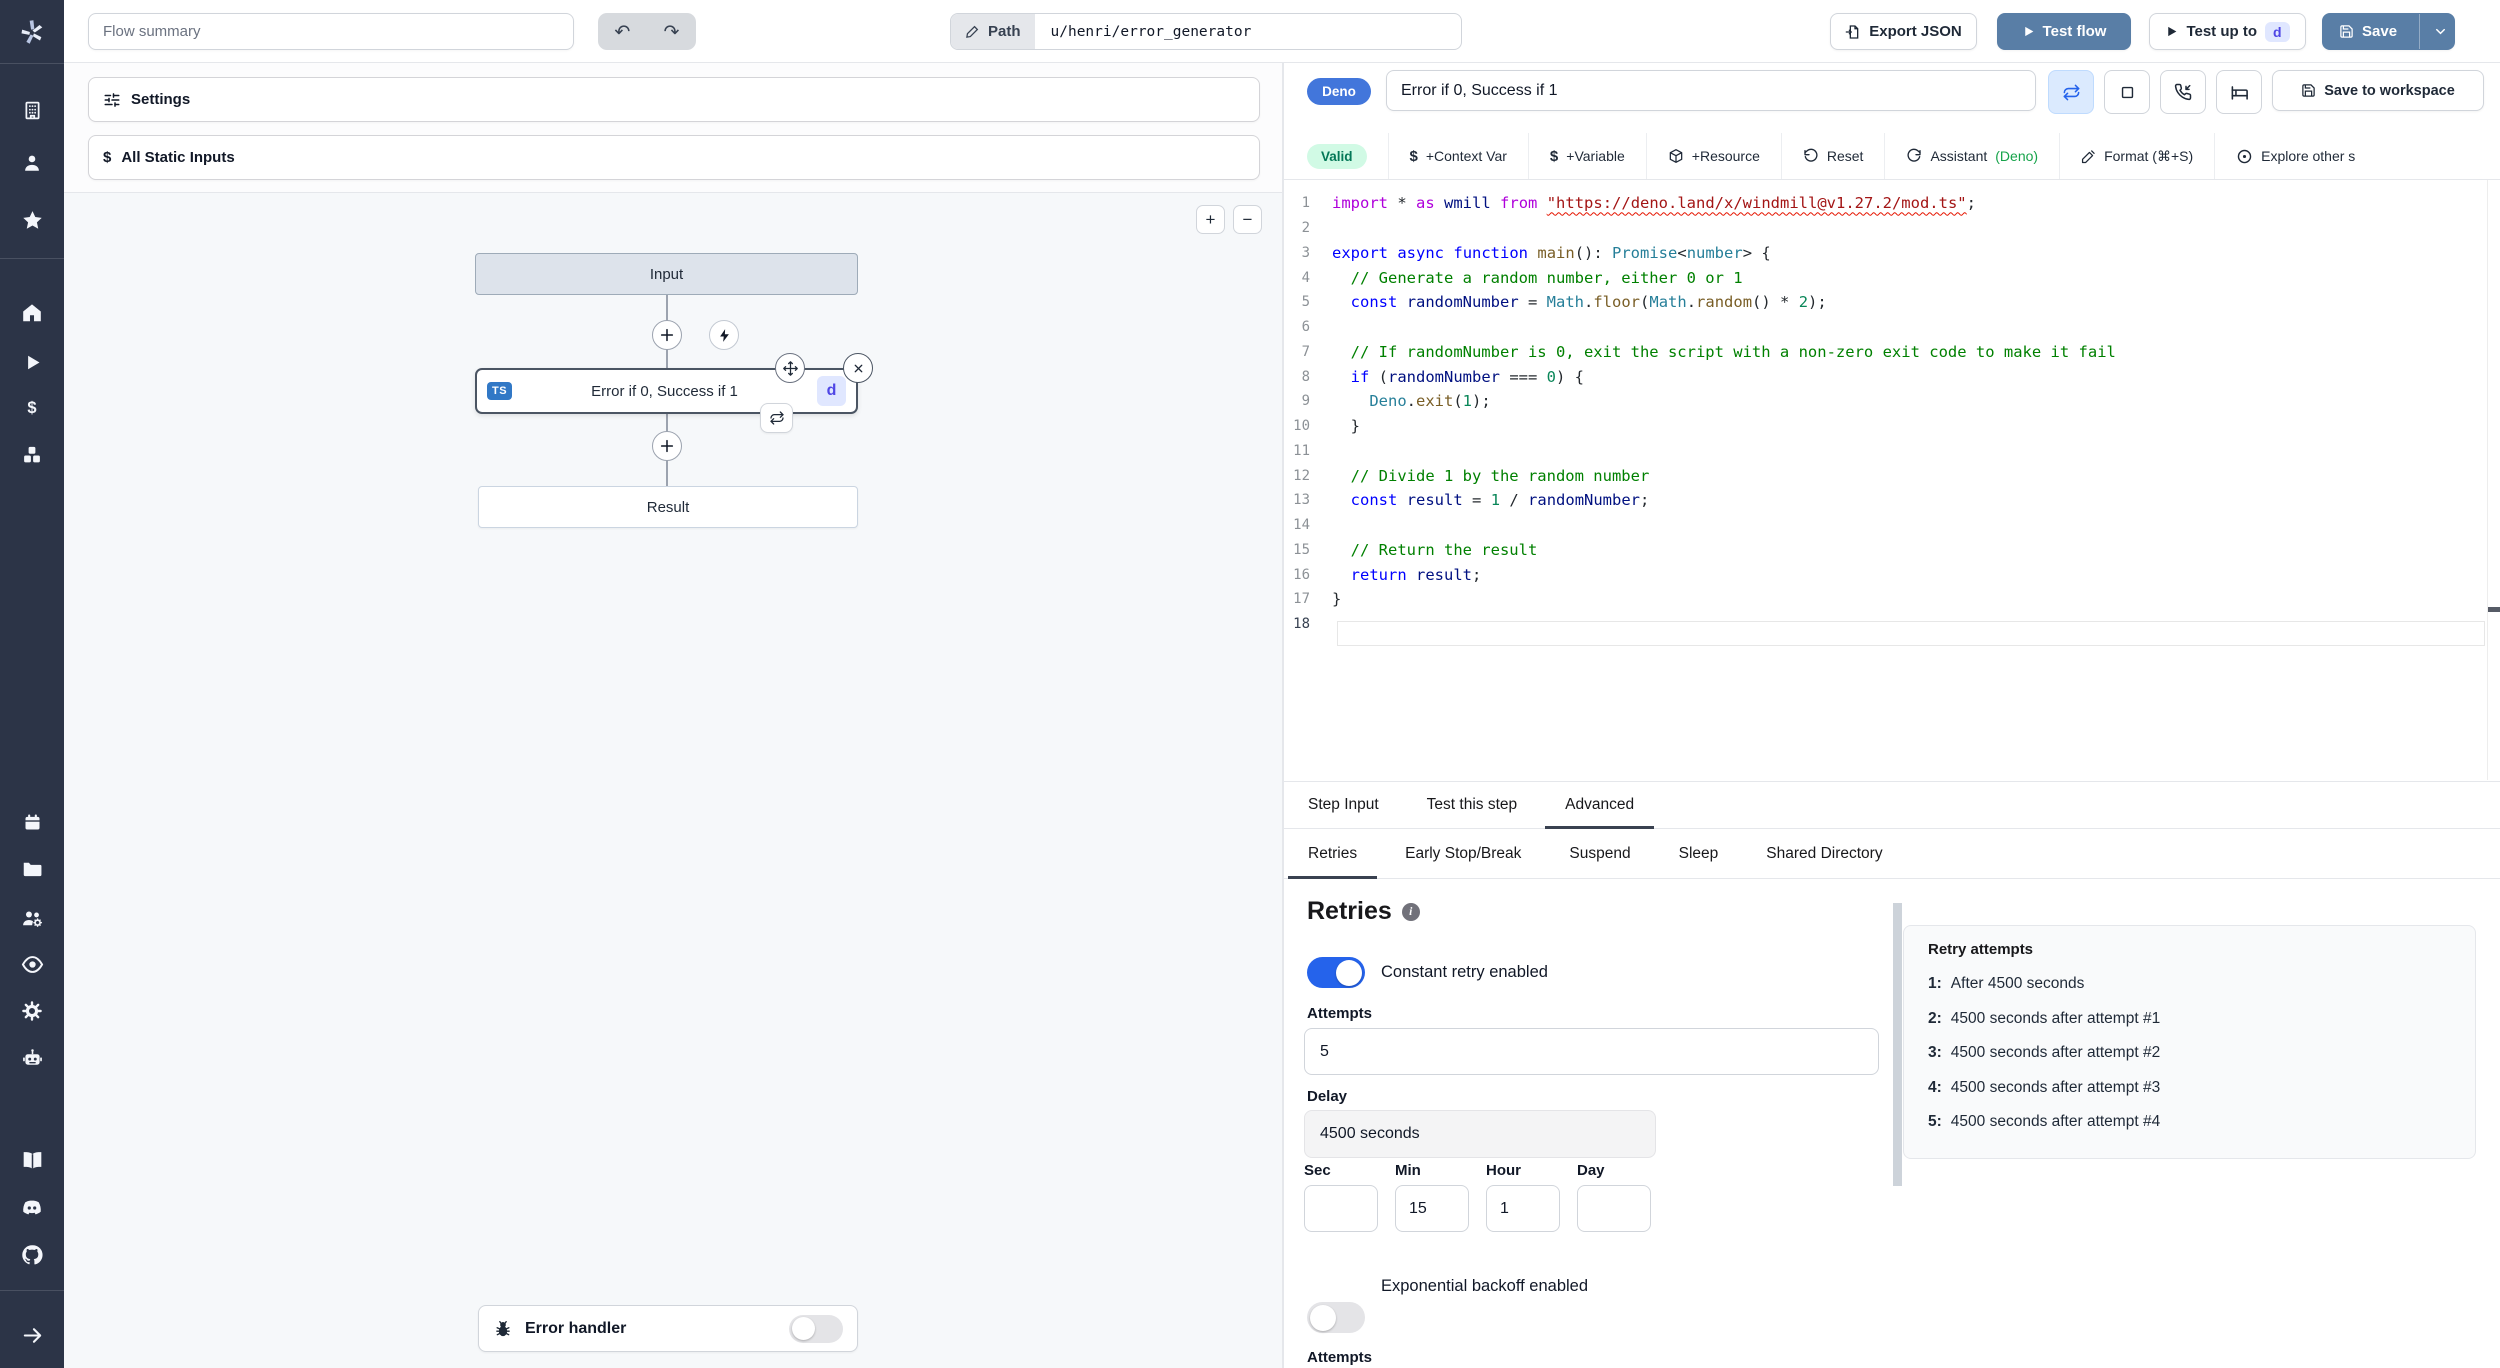 This screenshot has width=2500, height=1368. What do you see at coordinates (666, 274) in the screenshot?
I see `flow-node-input: Input` at bounding box center [666, 274].